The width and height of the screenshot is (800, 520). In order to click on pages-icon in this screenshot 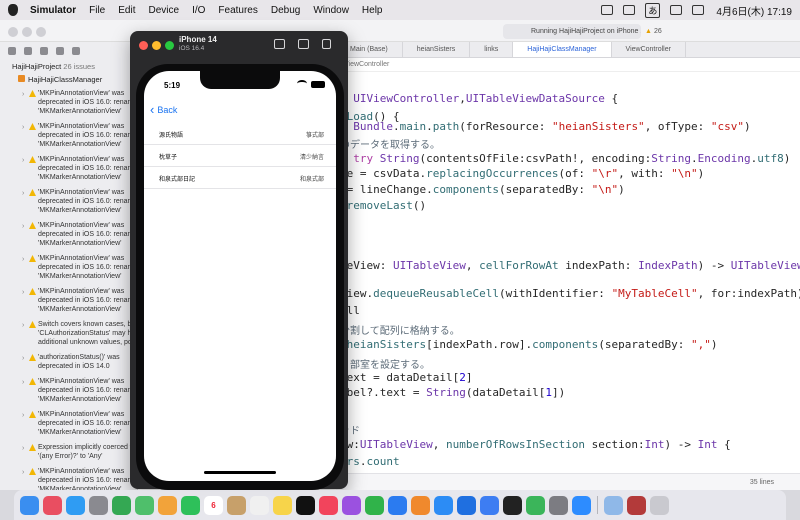, I will do `click(420, 505)`.